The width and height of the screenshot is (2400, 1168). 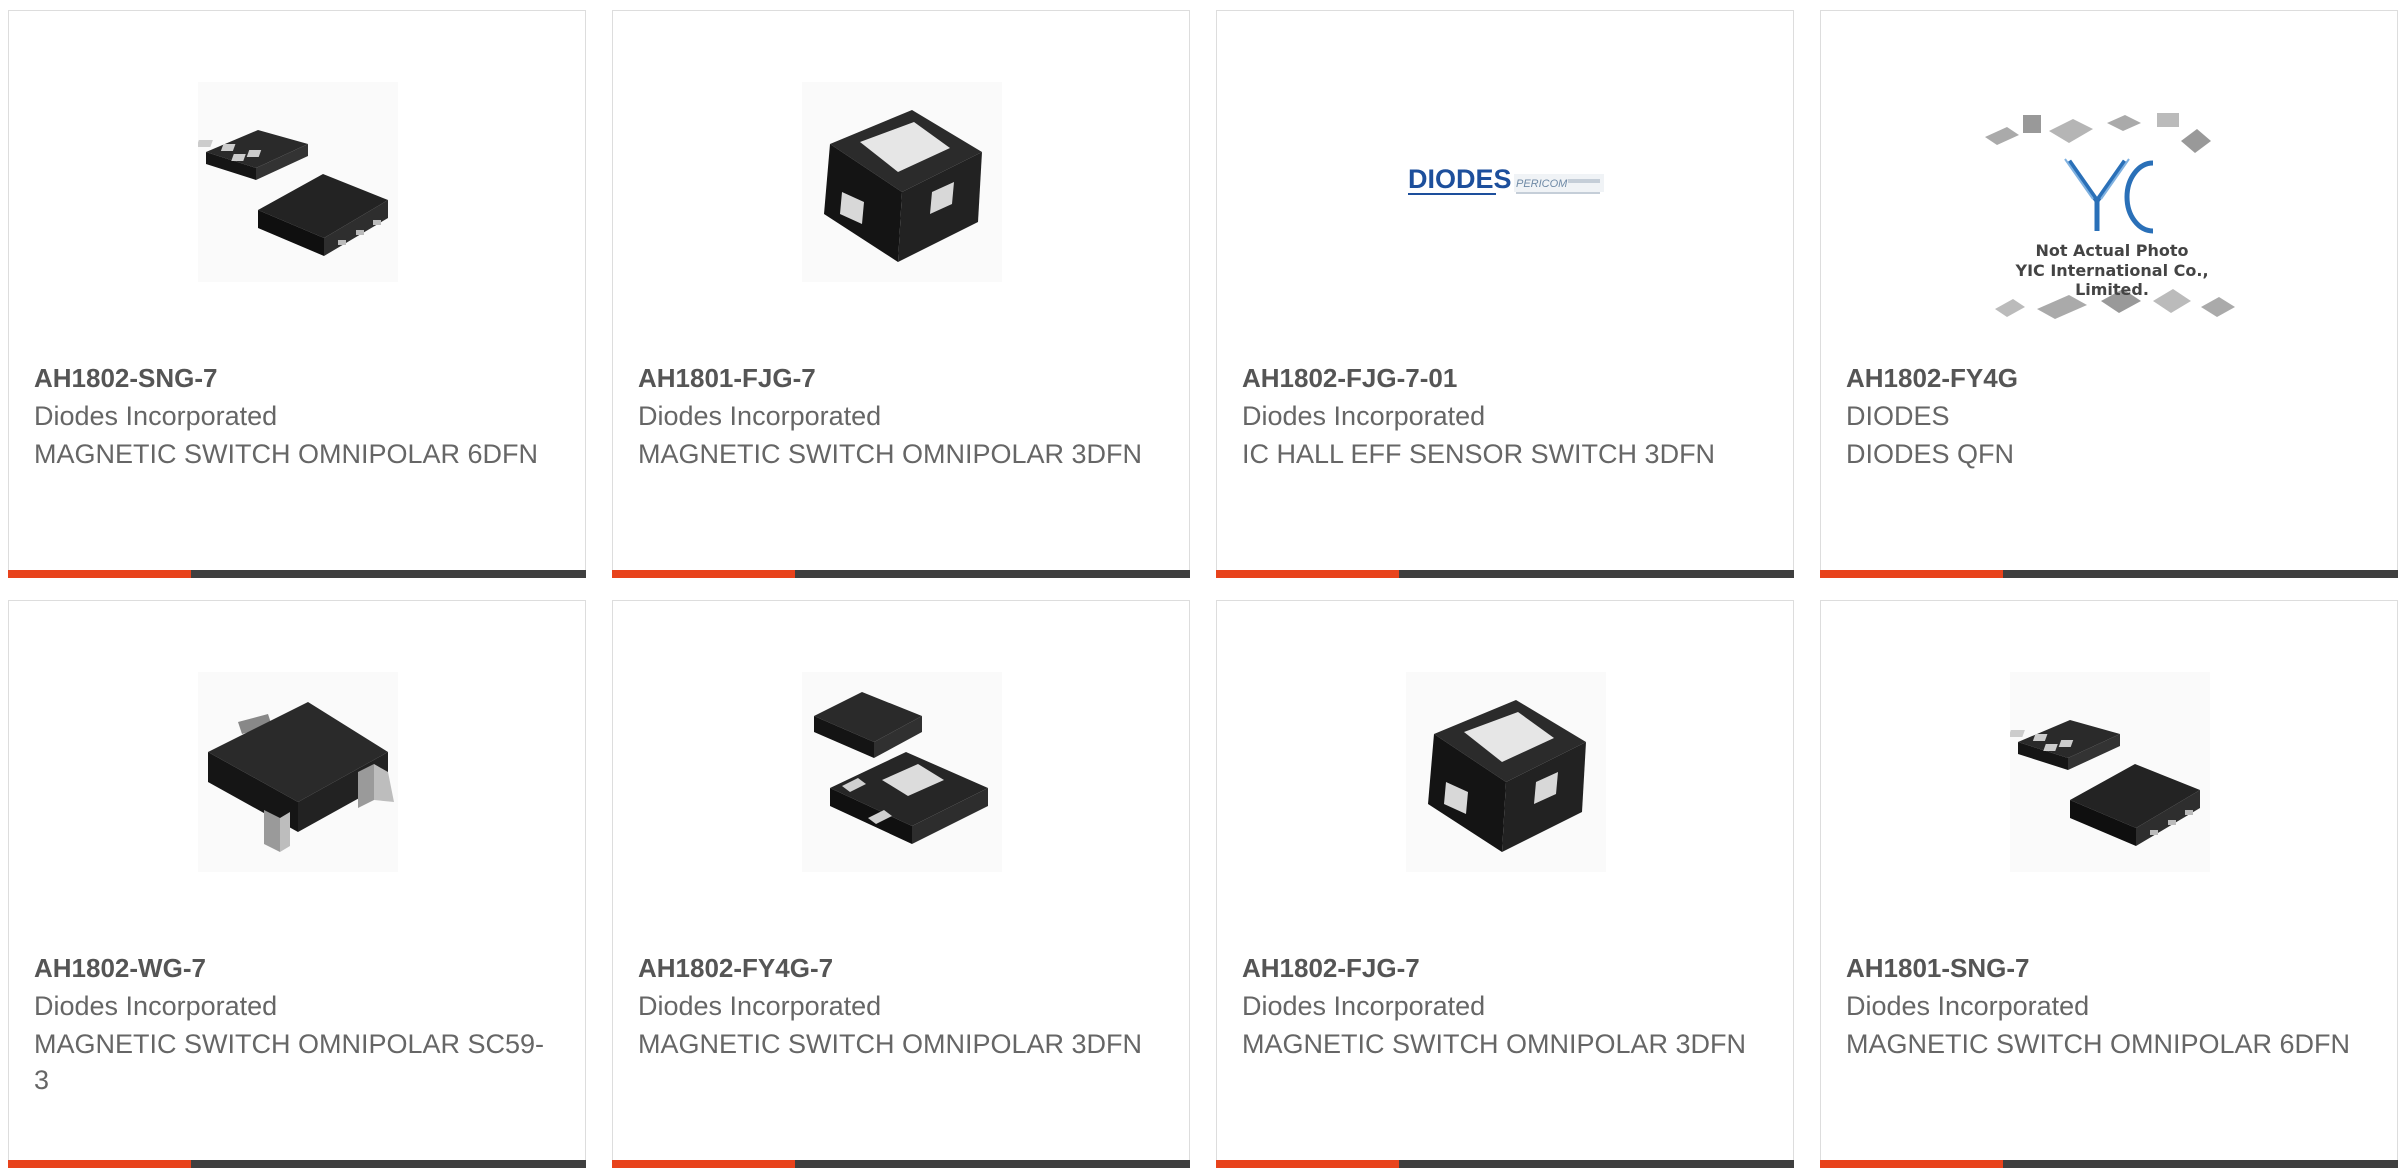 What do you see at coordinates (289, 1062) in the screenshot?
I see `description: MAGNETIC SWITCH OMNIPOLAR SC59-3` at bounding box center [289, 1062].